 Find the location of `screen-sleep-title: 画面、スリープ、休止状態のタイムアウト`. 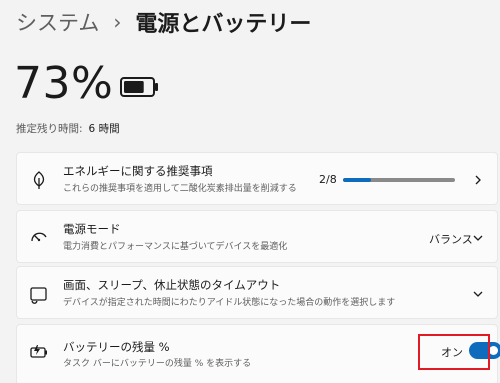

screen-sleep-title: 画面、スリープ、休止状態のタイムアウト is located at coordinates (172, 285).